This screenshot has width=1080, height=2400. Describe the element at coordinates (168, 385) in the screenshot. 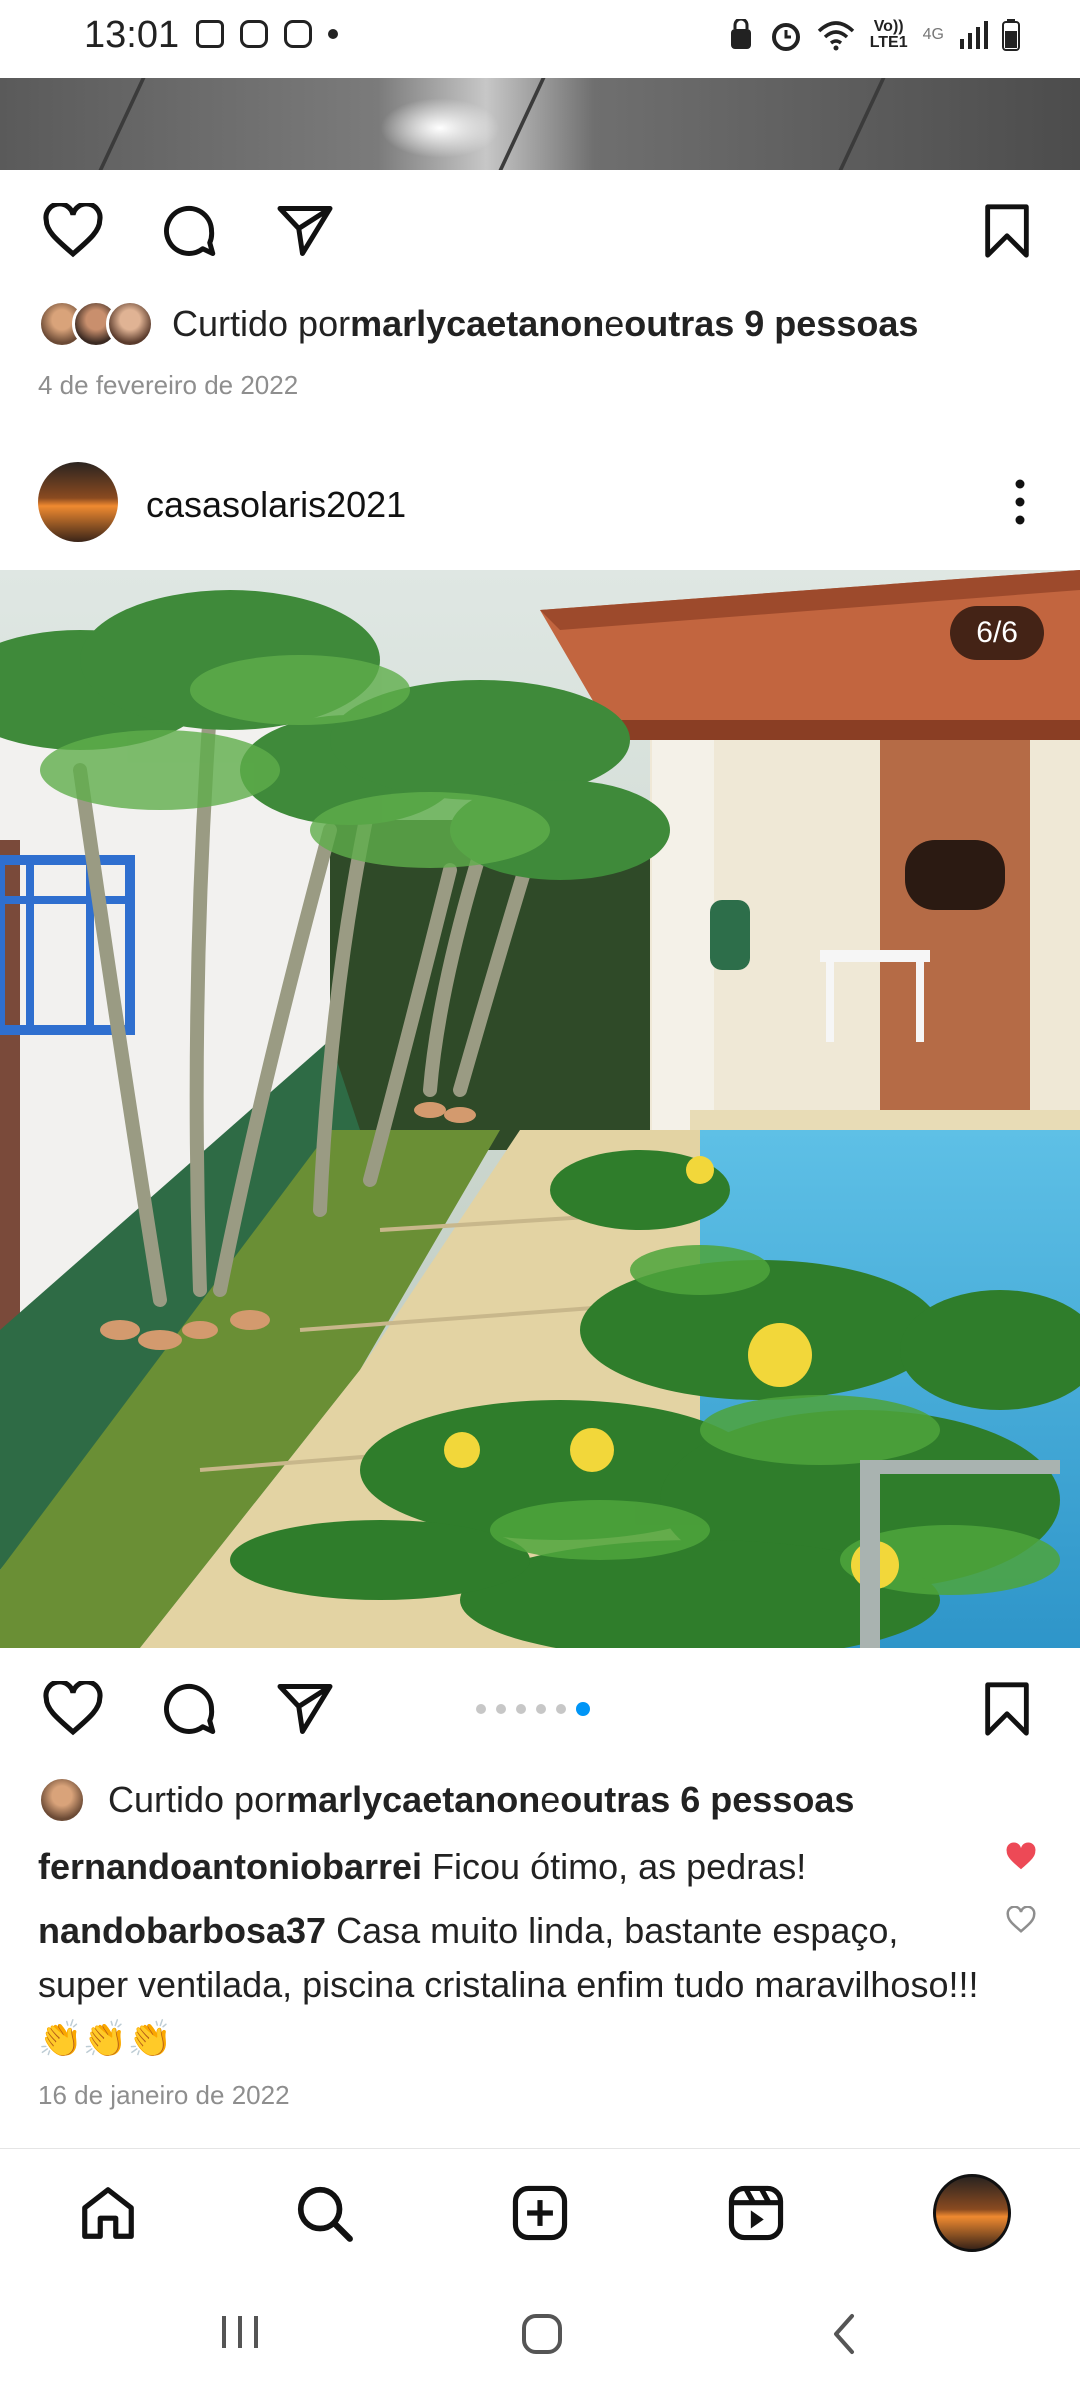

I see `post1-date: 4 de fevereiro de 2022` at that location.